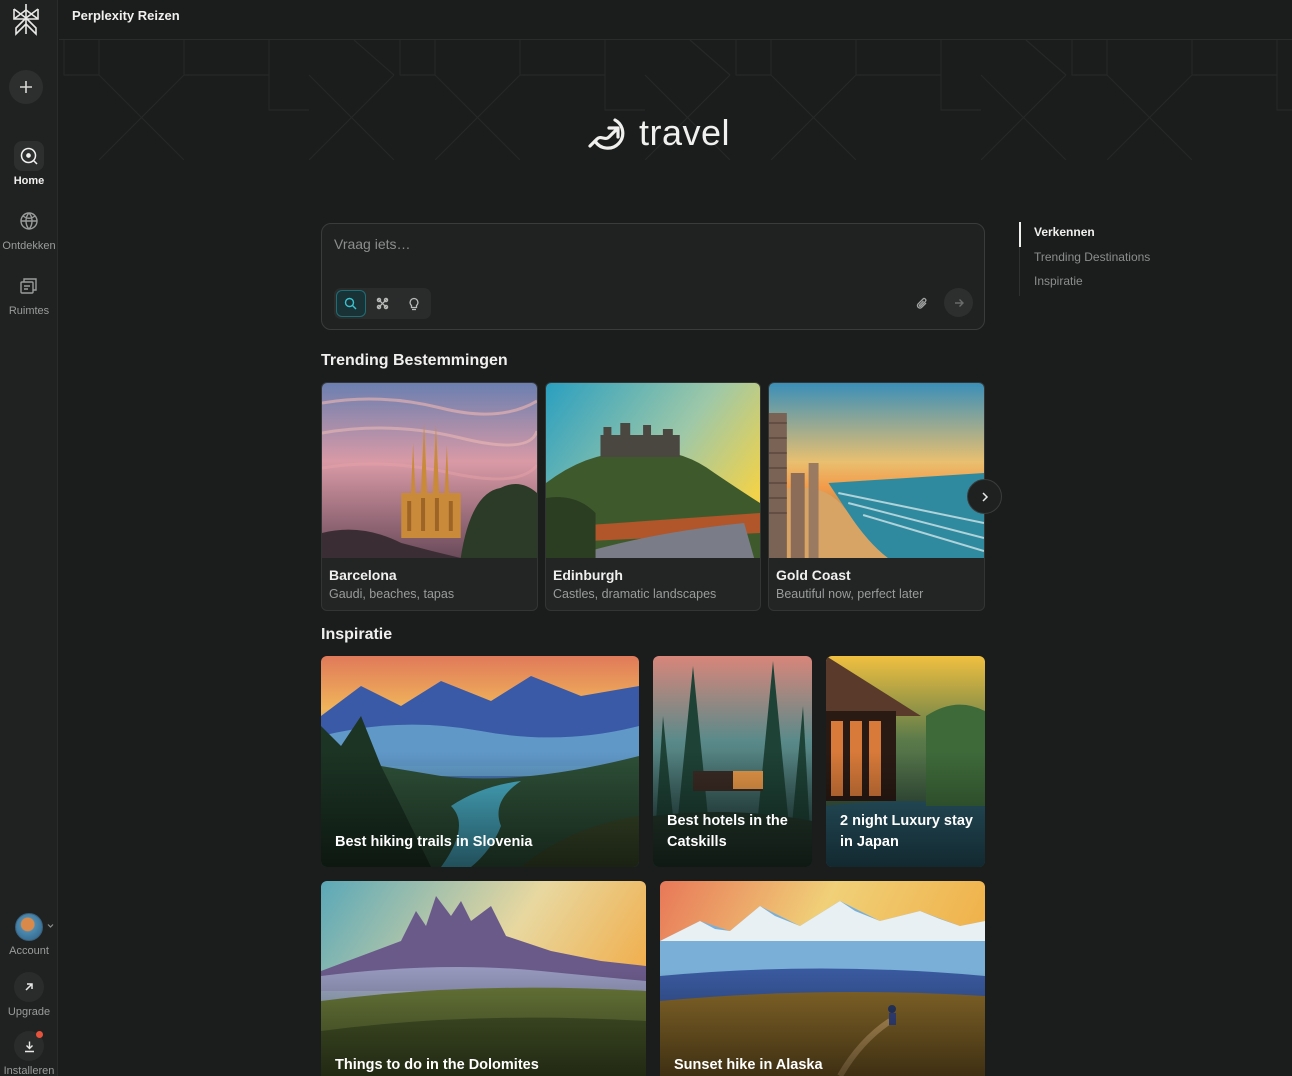  I want to click on new-thread-button, so click(26, 87).